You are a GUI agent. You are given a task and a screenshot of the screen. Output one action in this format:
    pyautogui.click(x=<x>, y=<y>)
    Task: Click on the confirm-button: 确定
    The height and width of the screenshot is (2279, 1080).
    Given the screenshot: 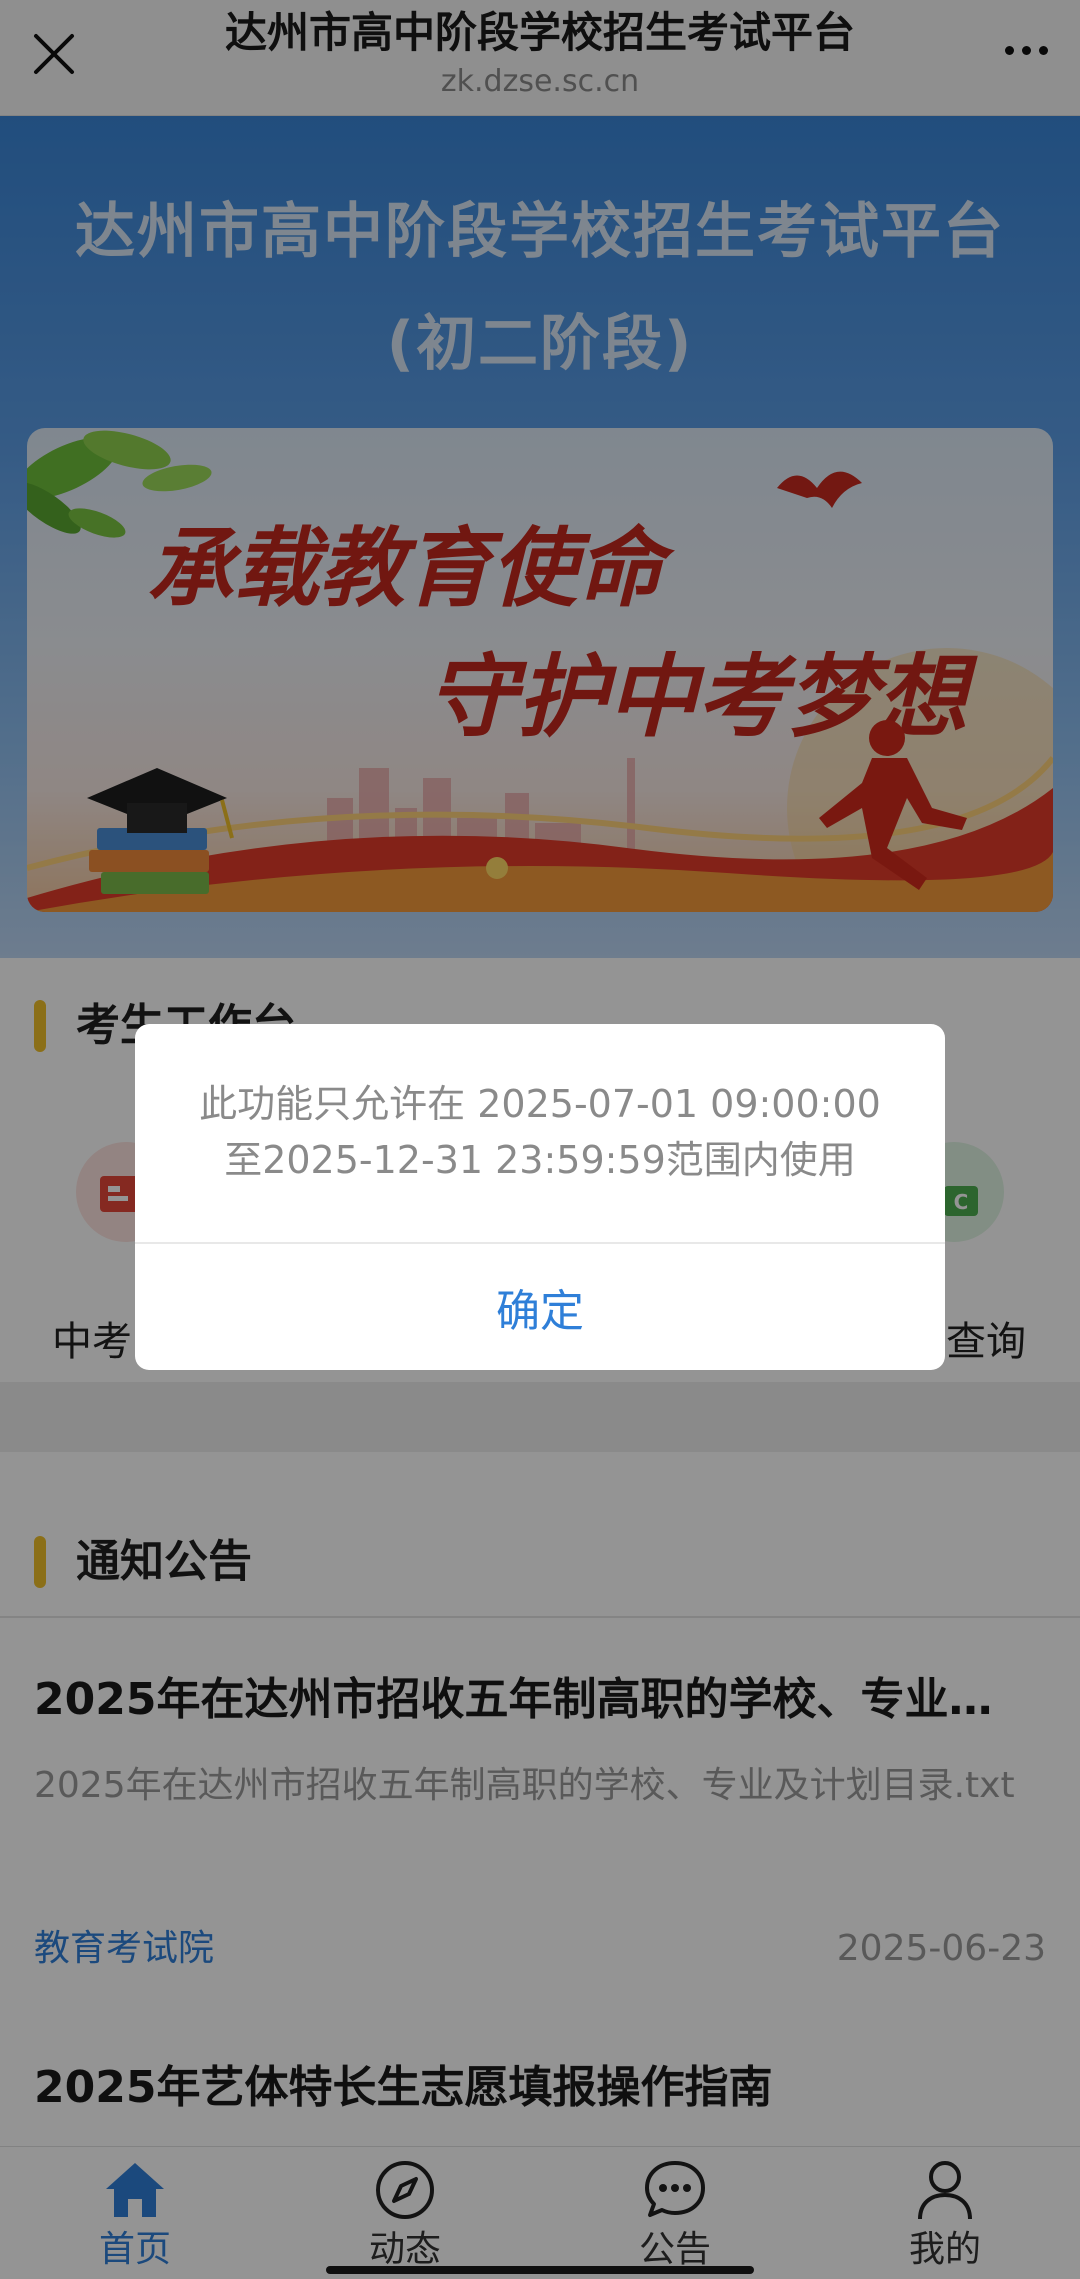 What is the action you would take?
    pyautogui.click(x=540, y=1307)
    